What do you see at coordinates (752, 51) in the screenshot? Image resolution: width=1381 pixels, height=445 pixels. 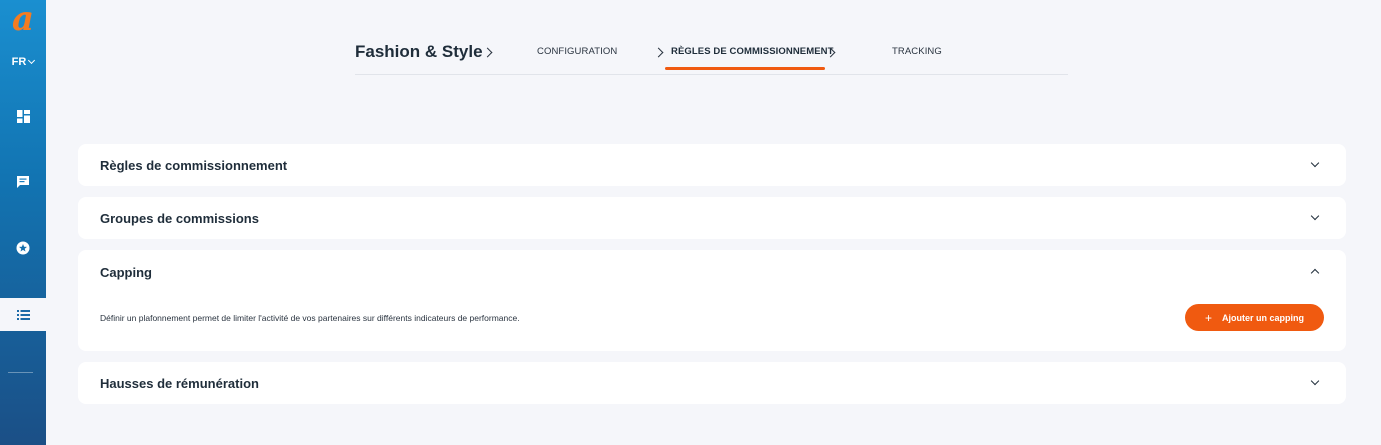 I see `tab-regles-de-commissionnement: RÈGLES DE COMMISSIONNEMENT` at bounding box center [752, 51].